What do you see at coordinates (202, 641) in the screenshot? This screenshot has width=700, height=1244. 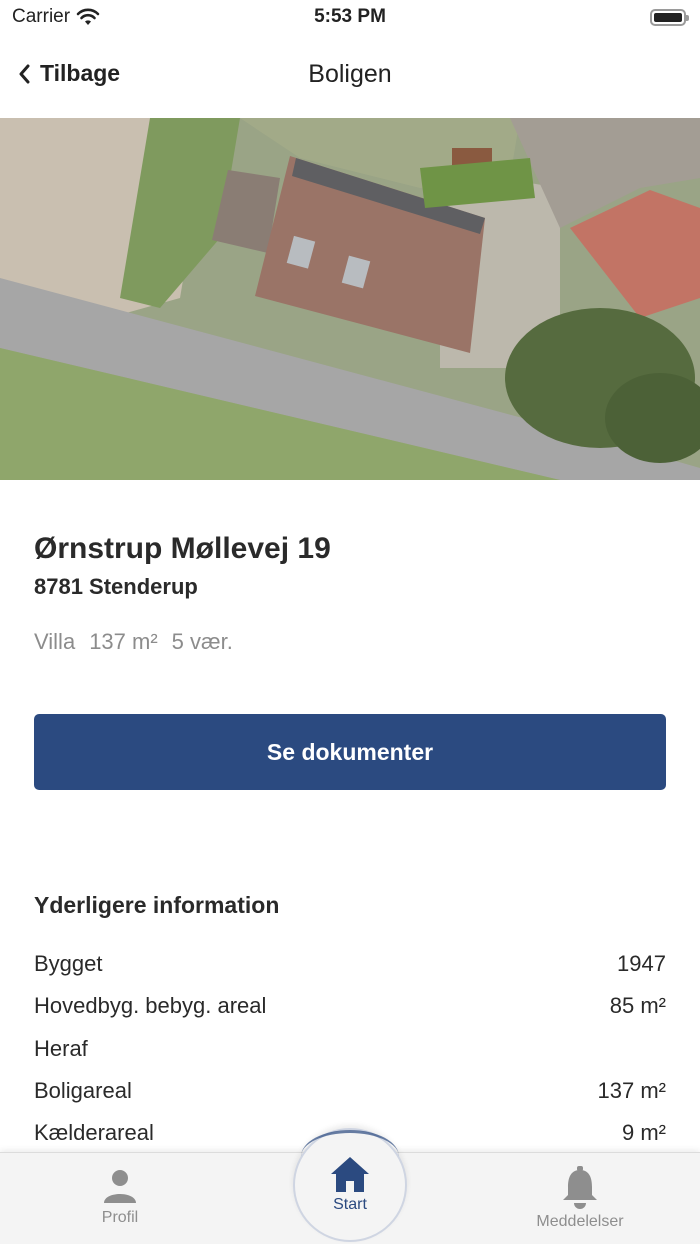 I see `property-rooms: 5 vær.` at bounding box center [202, 641].